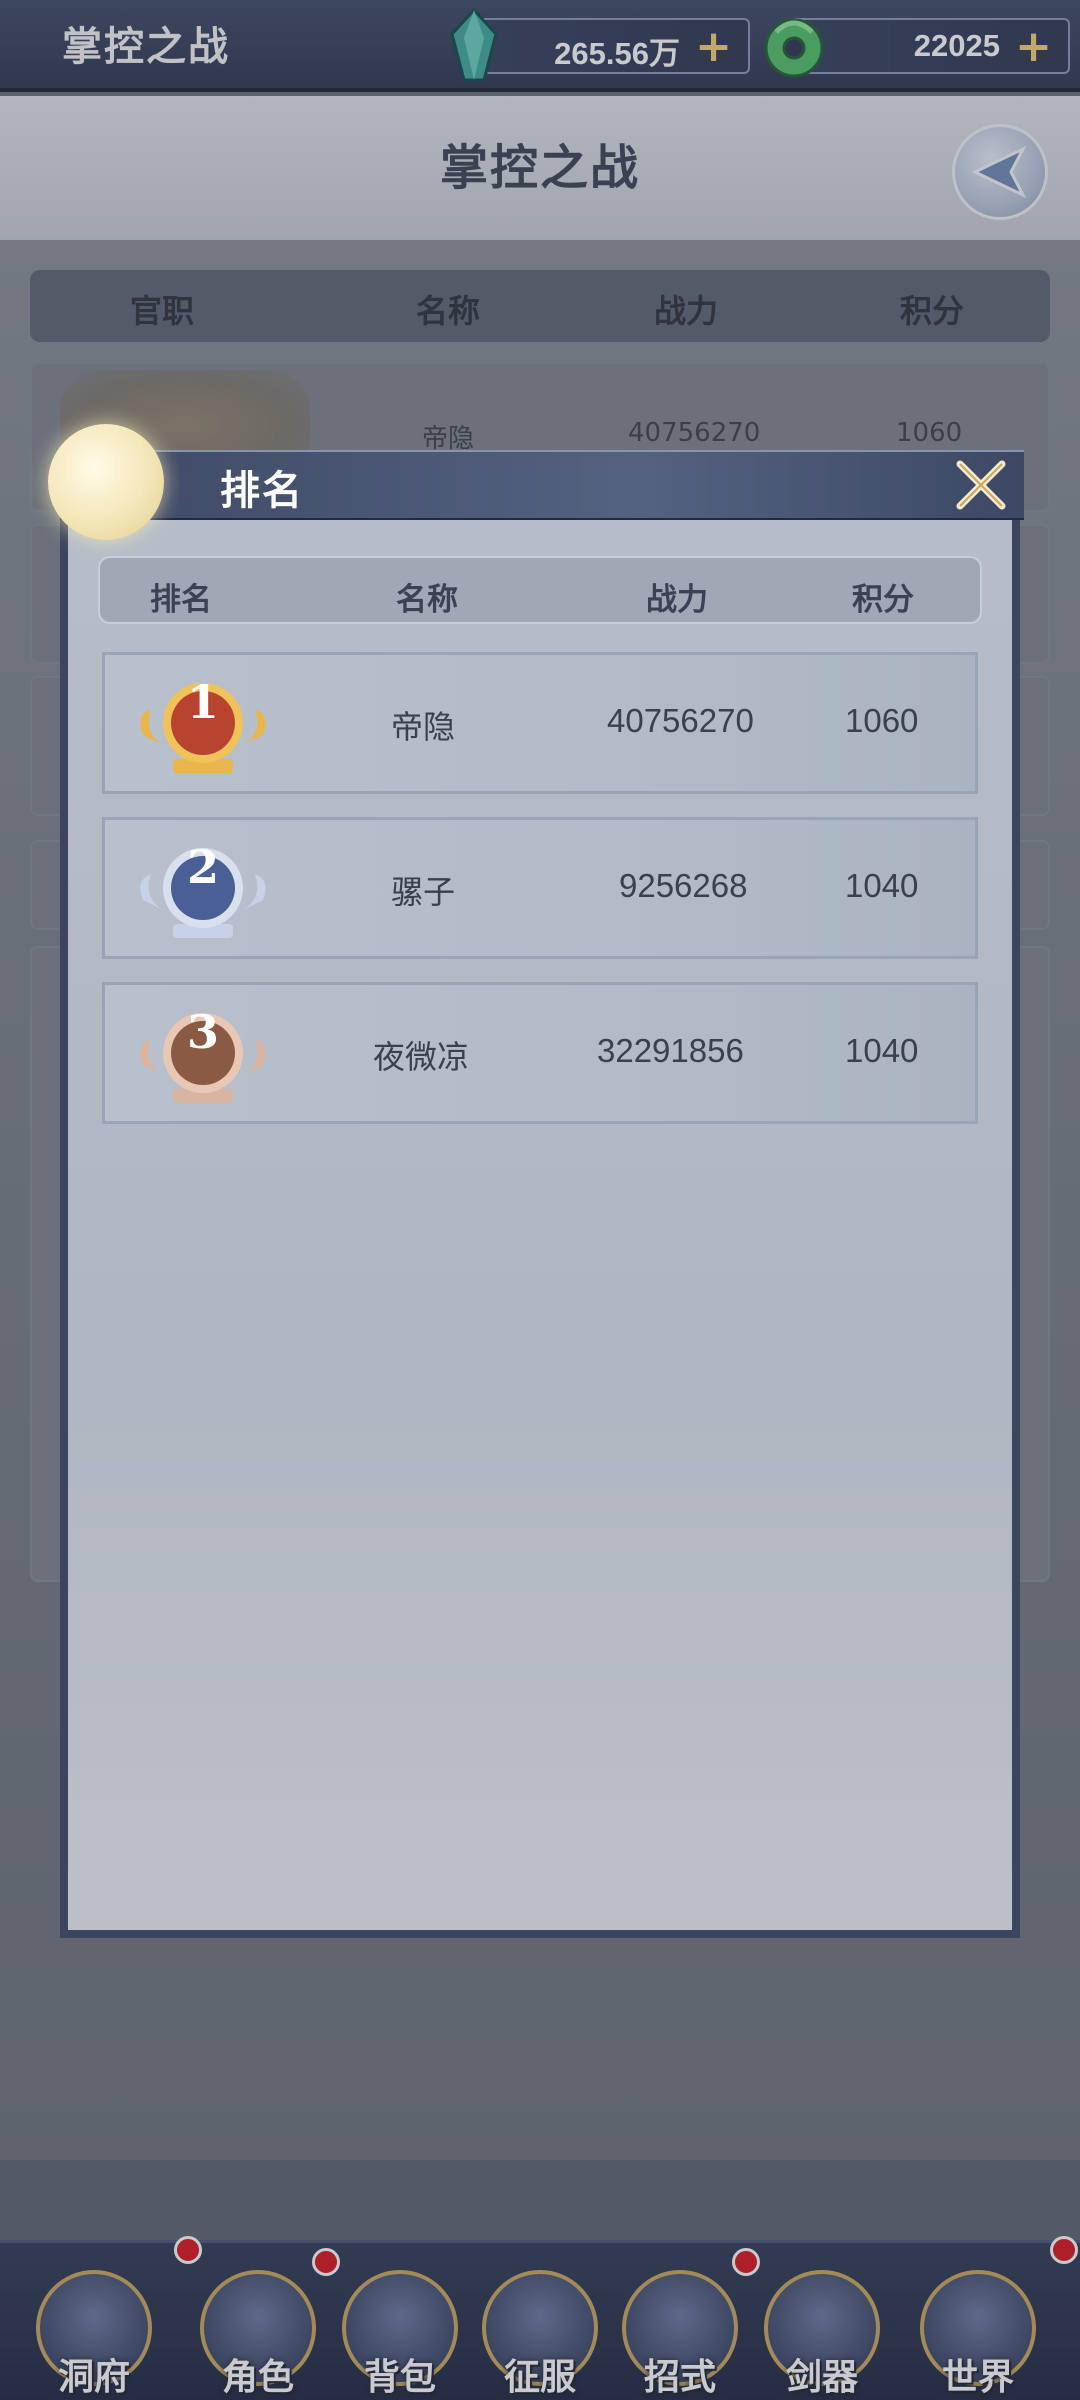 The width and height of the screenshot is (1080, 2400). What do you see at coordinates (427, 600) in the screenshot?
I see `column-header-name: 名称` at bounding box center [427, 600].